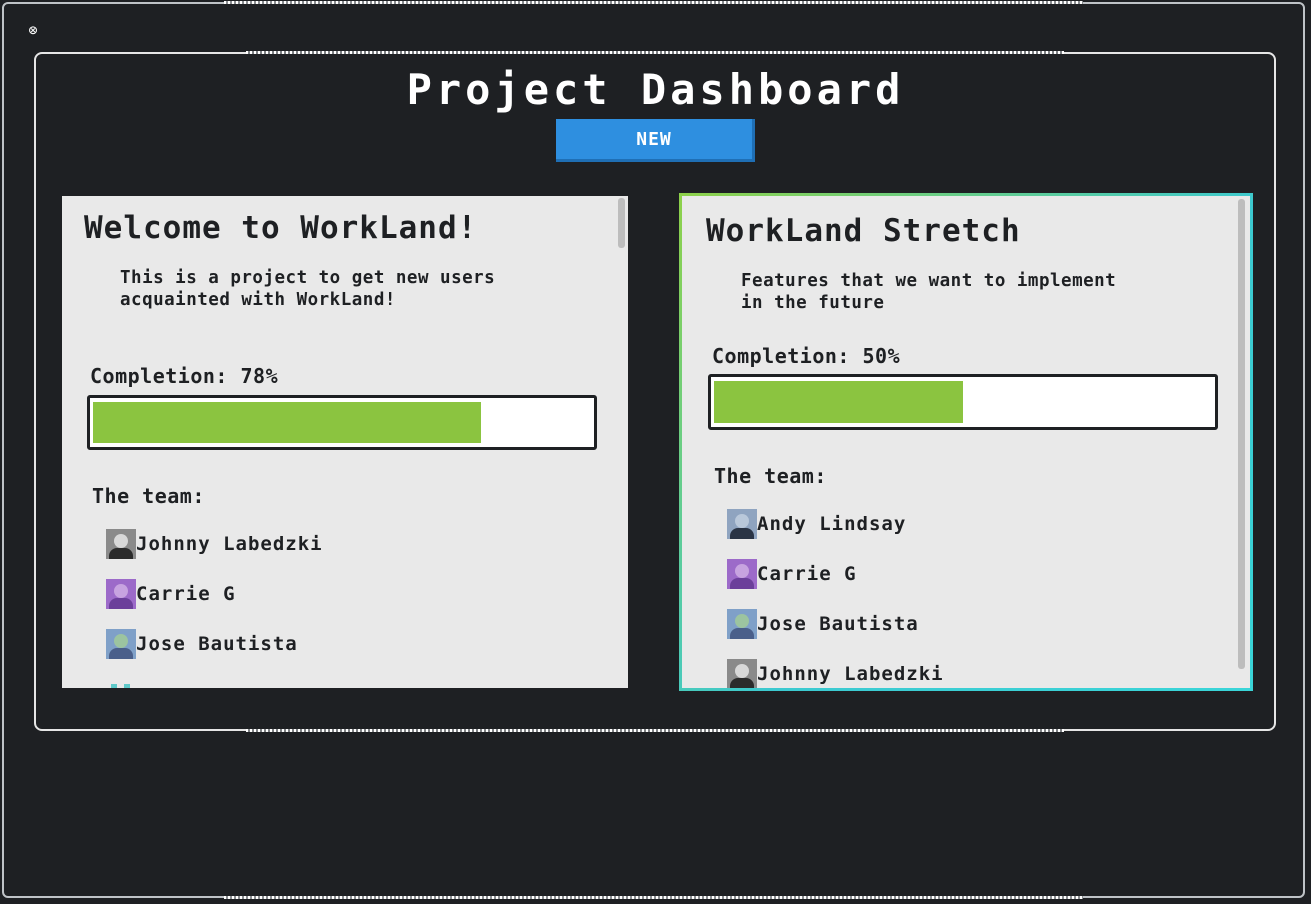 The height and width of the screenshot is (904, 1311). I want to click on team-member: Andy Lindsay, so click(816, 524).